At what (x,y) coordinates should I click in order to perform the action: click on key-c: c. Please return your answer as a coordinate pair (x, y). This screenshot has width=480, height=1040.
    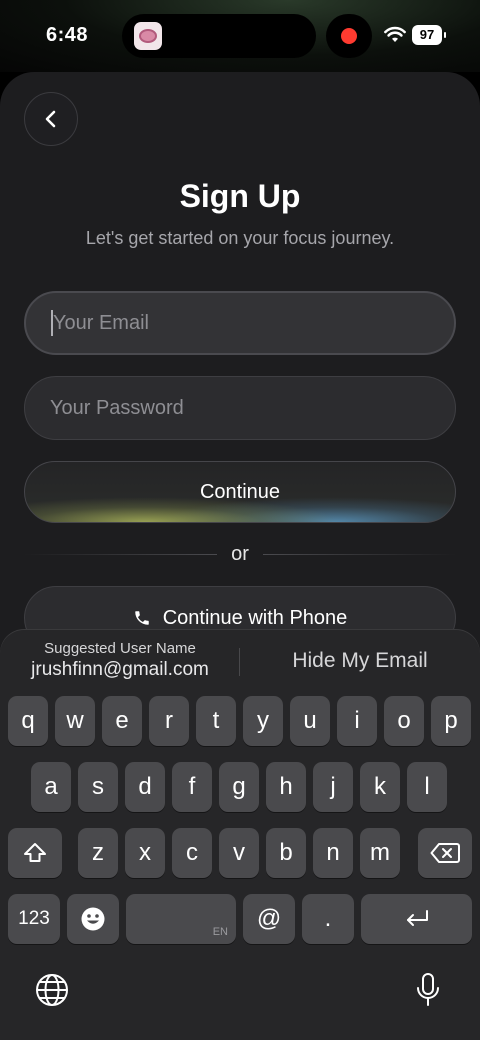
    Looking at the image, I should click on (192, 853).